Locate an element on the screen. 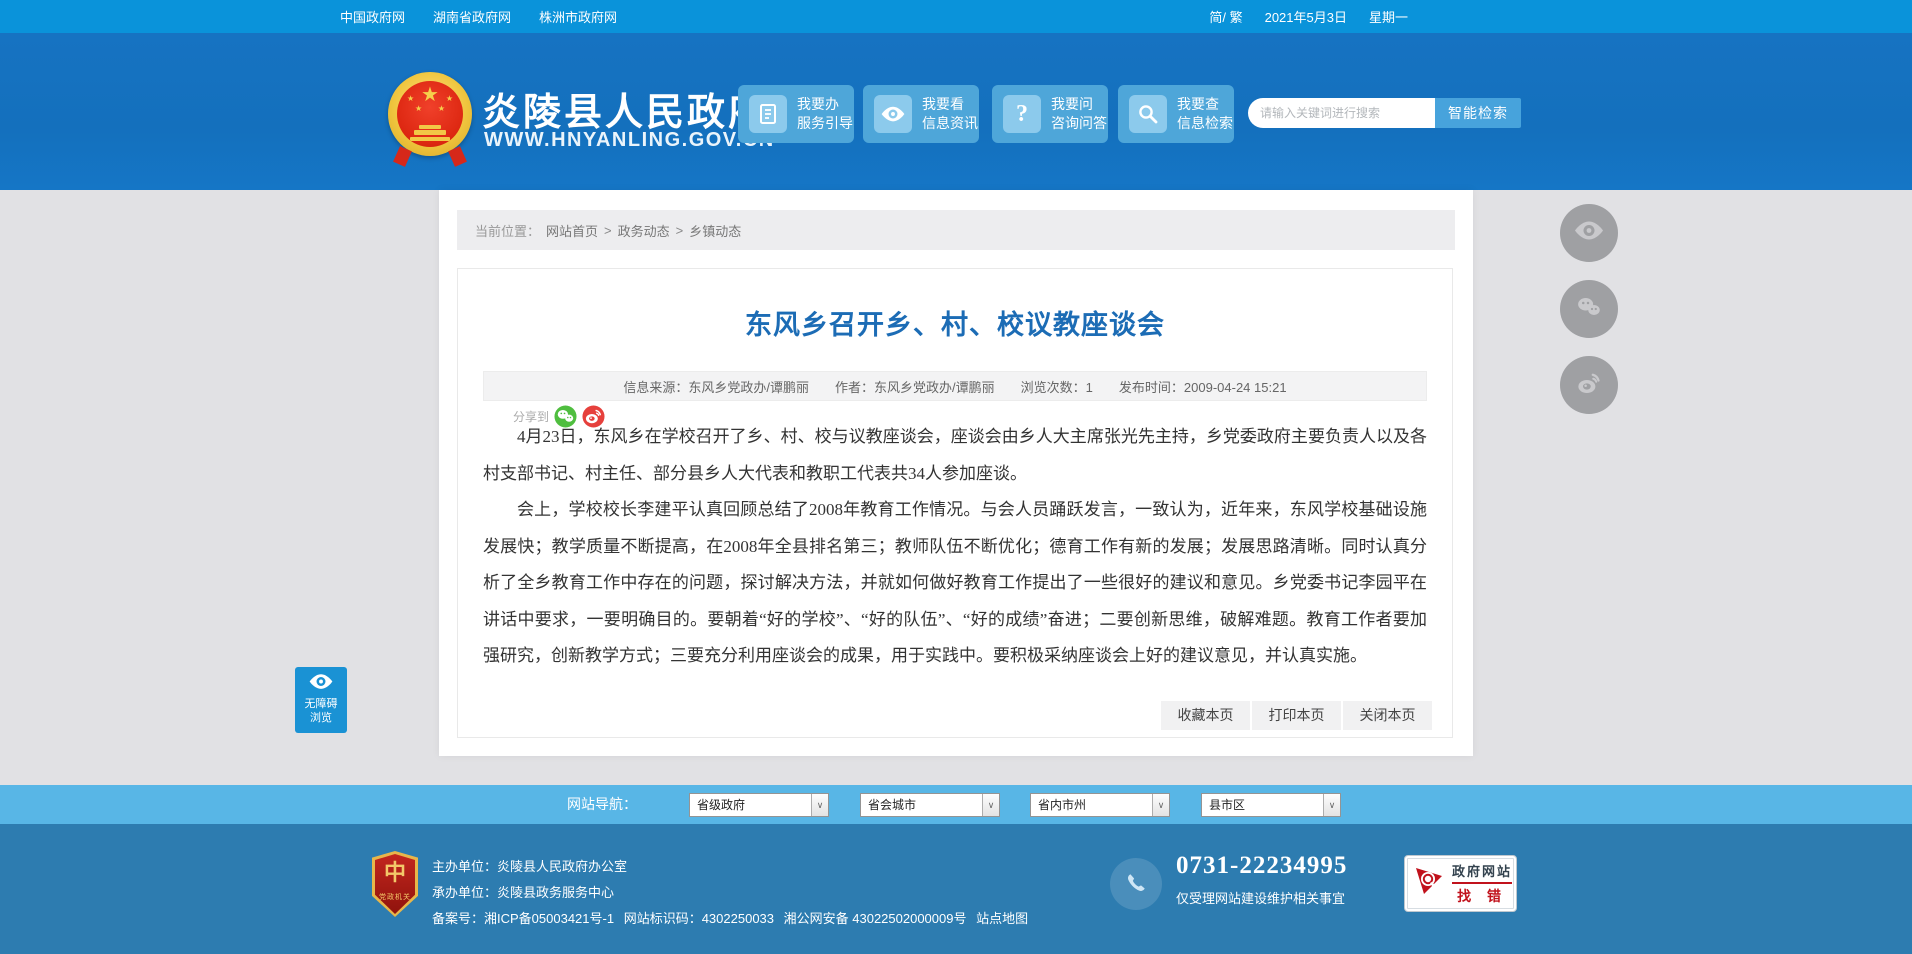 The height and width of the screenshot is (954, 1912). meta-source: 信息来源：东风乡党政办/谭鹏丽 is located at coordinates (716, 387).